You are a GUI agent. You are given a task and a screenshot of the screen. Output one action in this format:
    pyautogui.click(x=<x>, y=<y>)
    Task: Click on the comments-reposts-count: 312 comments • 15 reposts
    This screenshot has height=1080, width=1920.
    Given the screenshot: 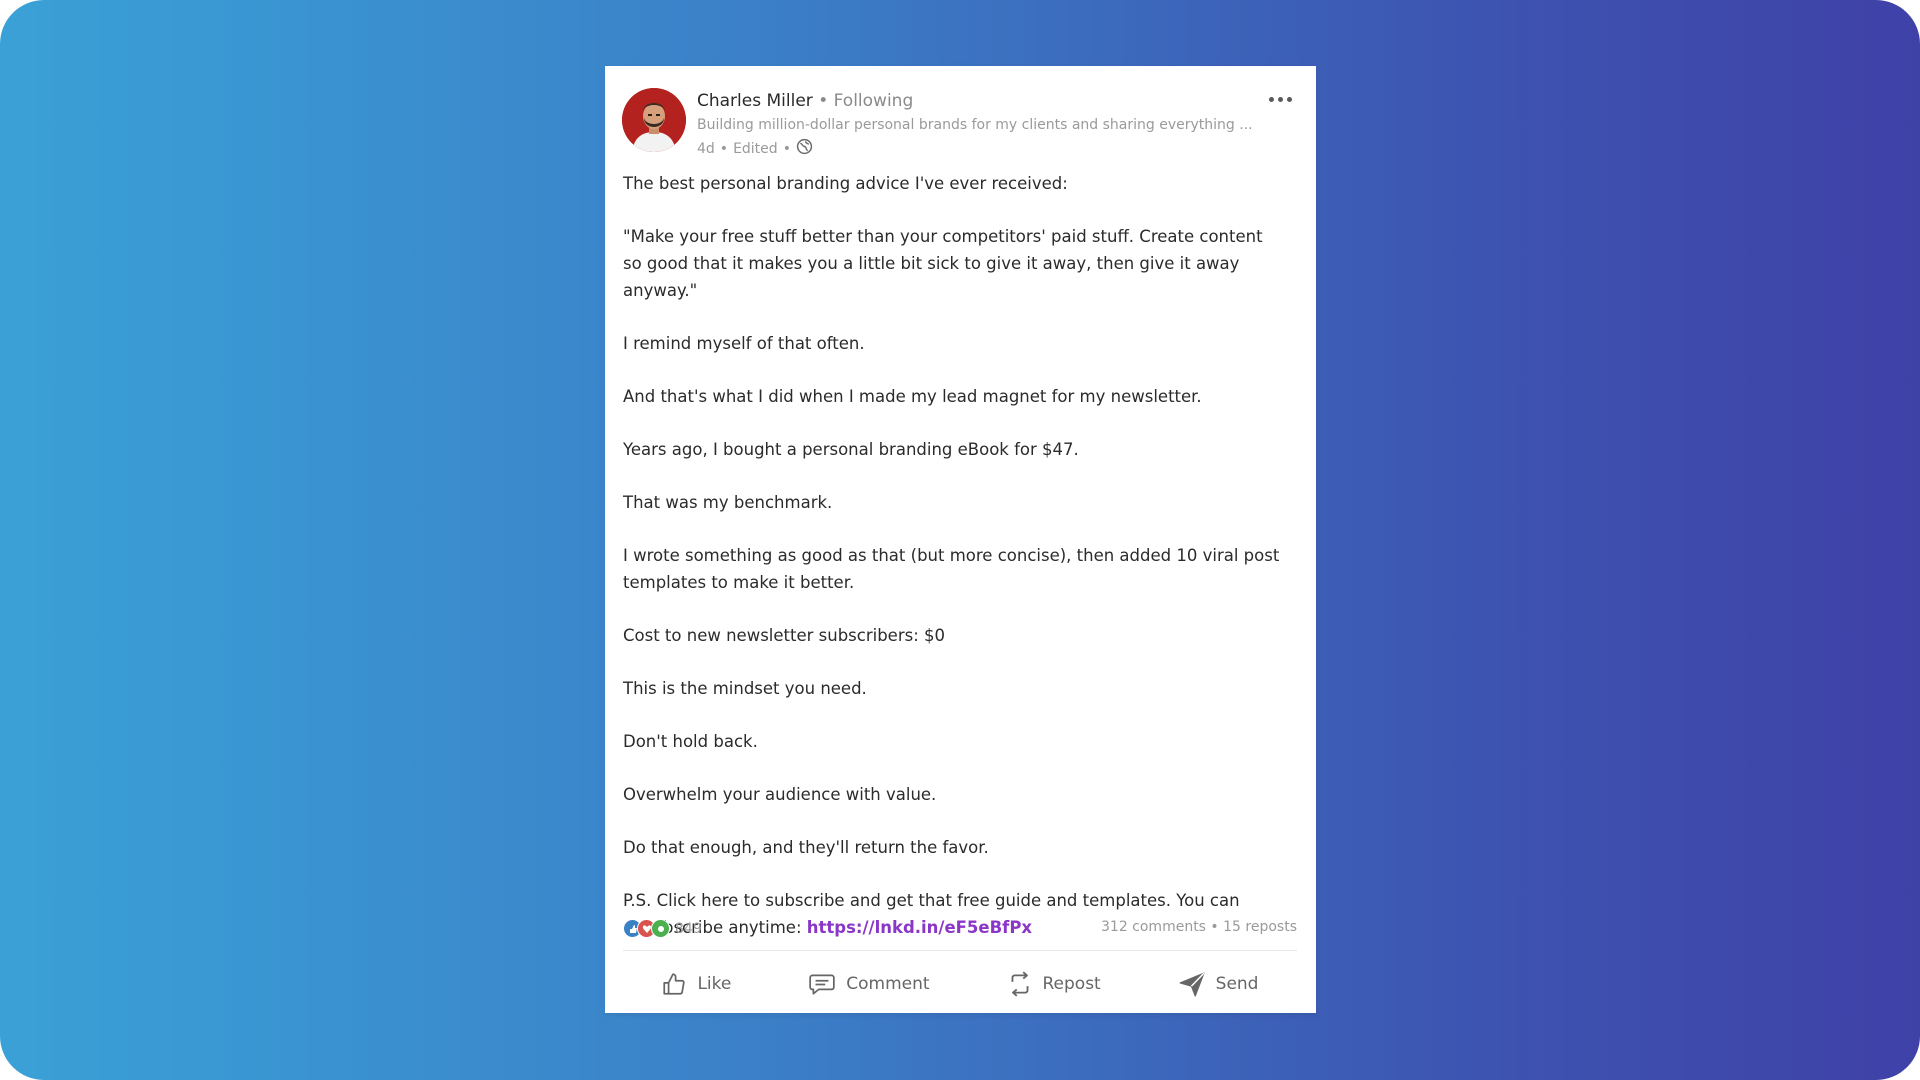 What is the action you would take?
    pyautogui.click(x=1199, y=927)
    